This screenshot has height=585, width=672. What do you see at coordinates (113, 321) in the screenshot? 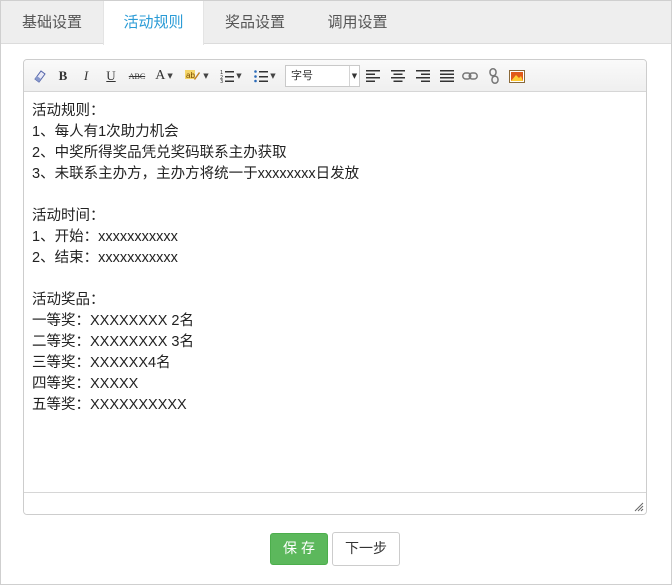
I see `content-line: 一等奖：XXXXXXXX 2名` at bounding box center [113, 321].